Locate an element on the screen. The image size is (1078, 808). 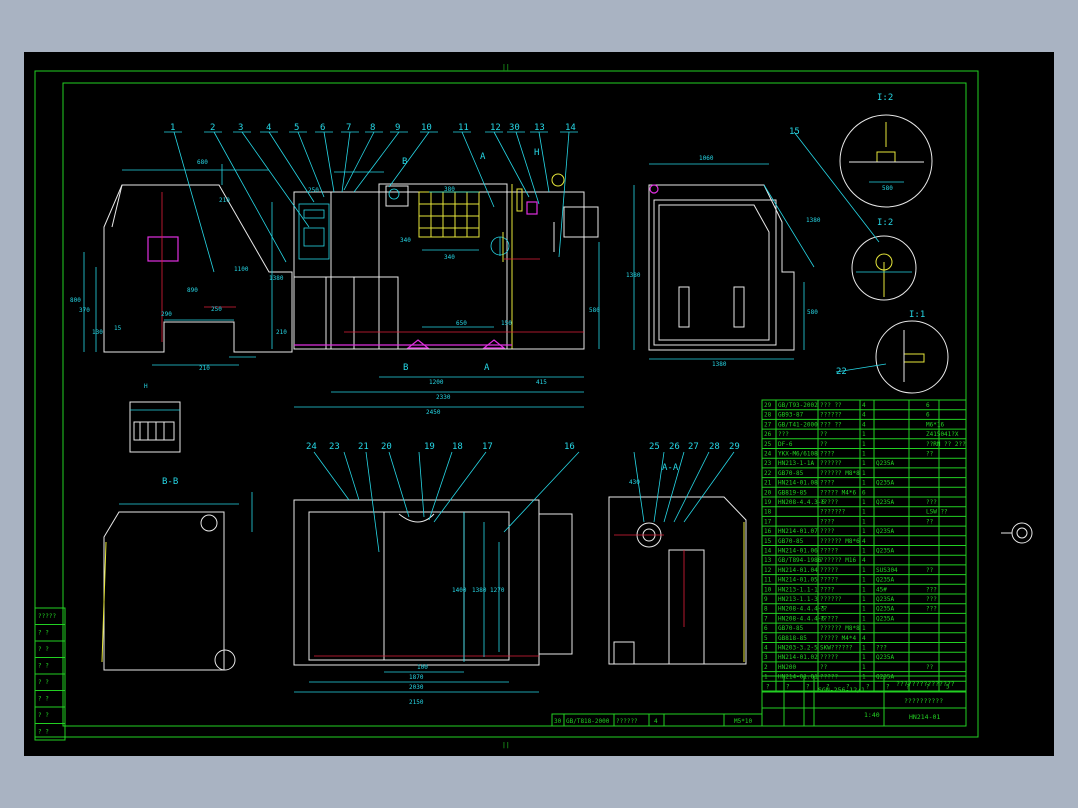
parts-cell: 15 is located at coordinates (768, 541).